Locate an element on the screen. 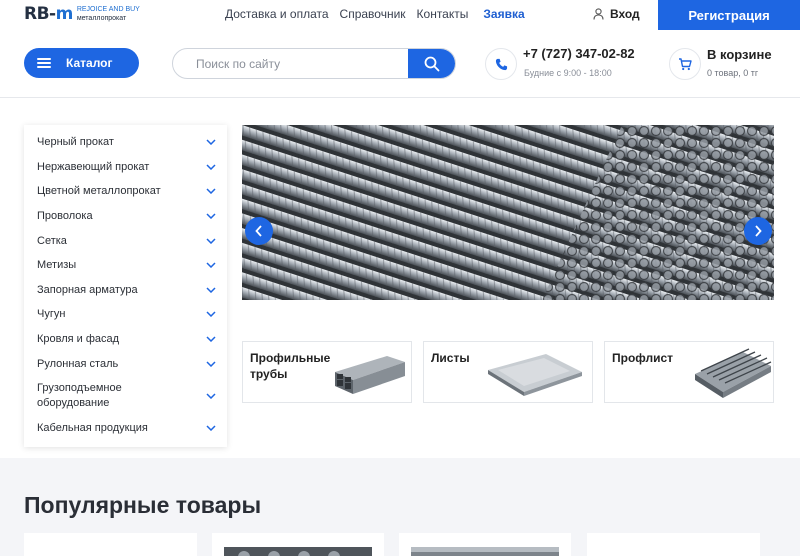 This screenshot has width=800, height=556. slider-next-button is located at coordinates (758, 231).